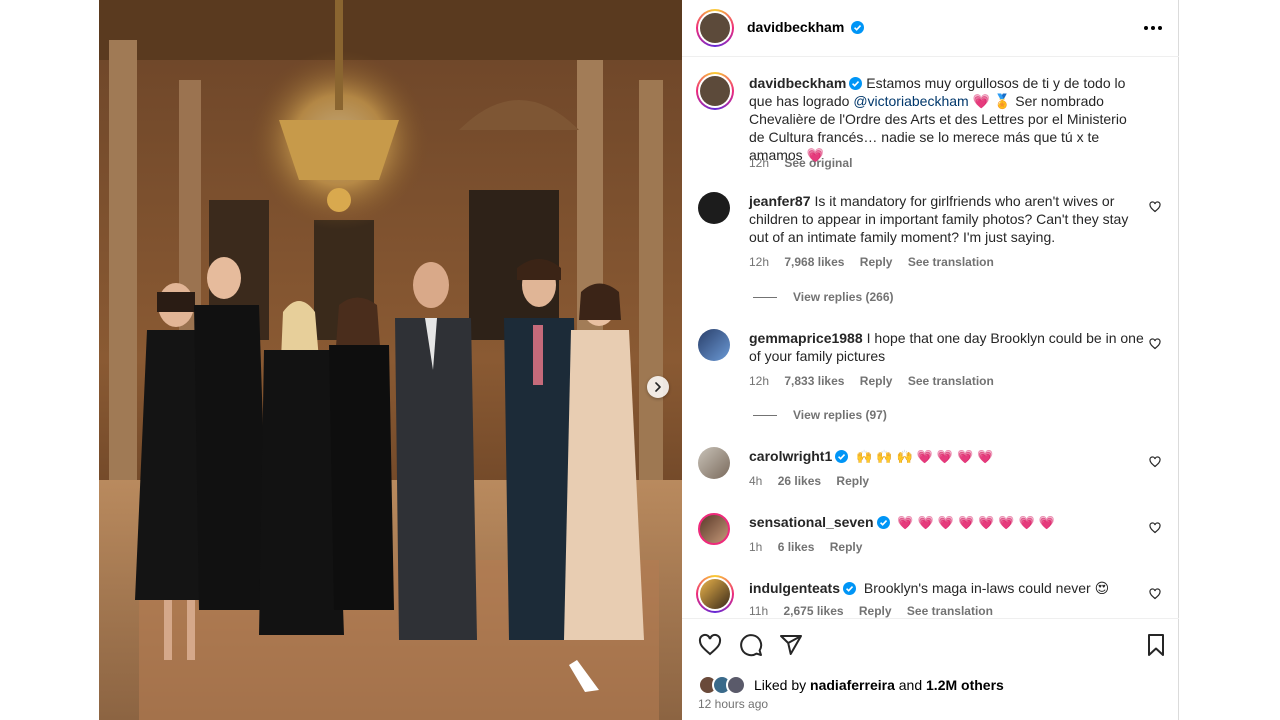 The width and height of the screenshot is (1280, 720). I want to click on like-heart-icon, so click(710, 645).